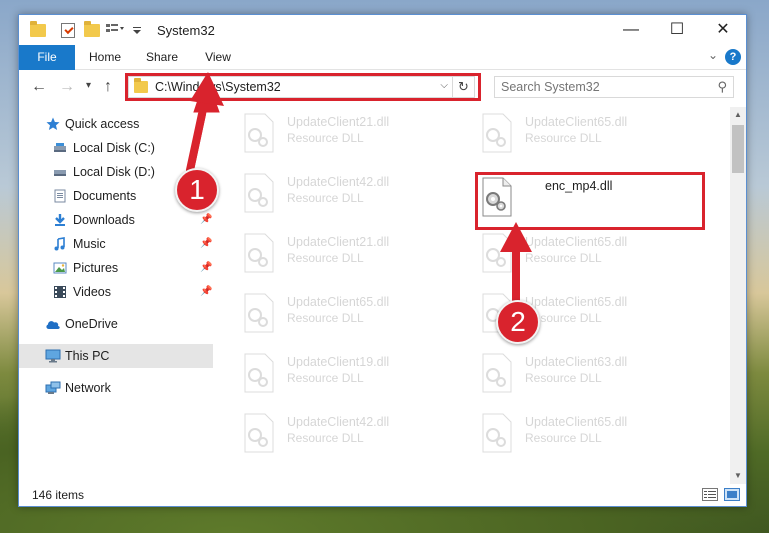  What do you see at coordinates (382, 57) in the screenshot?
I see `ribbon-tabs: File Home Share View ⌄ ?` at bounding box center [382, 57].